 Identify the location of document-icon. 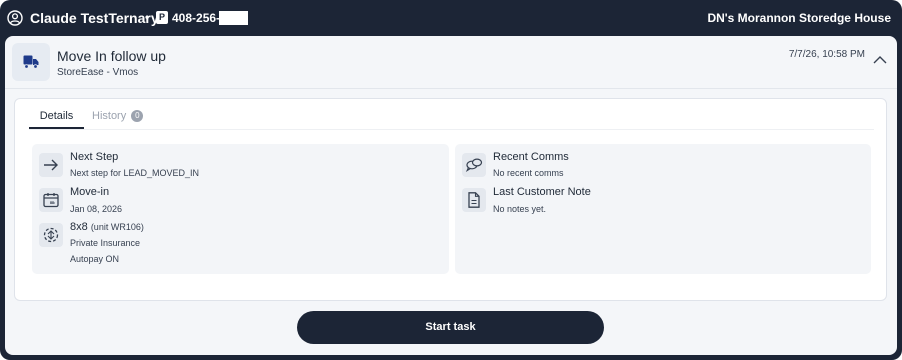
(474, 200).